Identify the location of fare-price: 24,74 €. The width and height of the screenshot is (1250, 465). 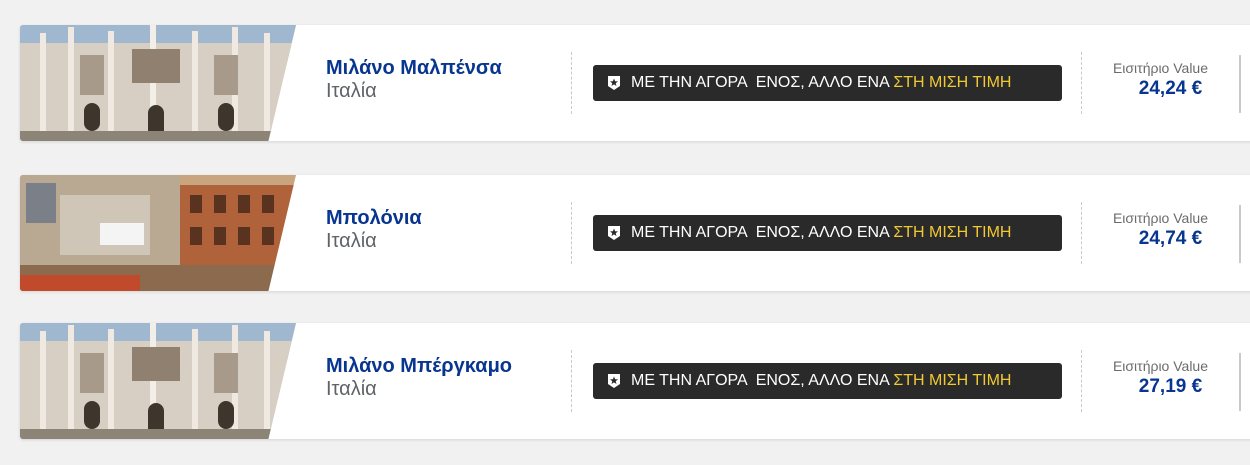
(1170, 238).